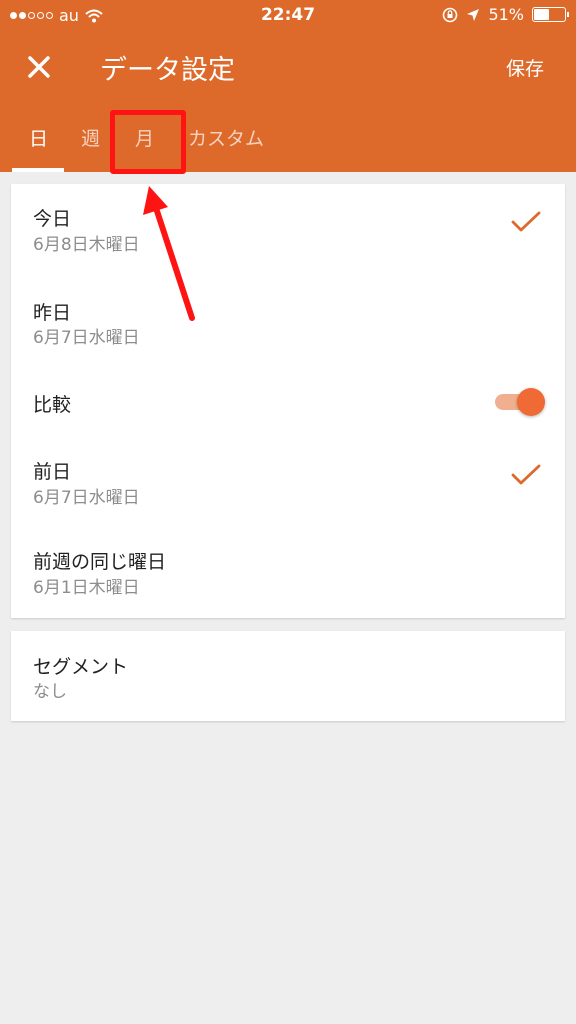 Image resolution: width=576 pixels, height=1024 pixels. I want to click on list-item-today: 今日 6月8日木曜日, so click(288, 230).